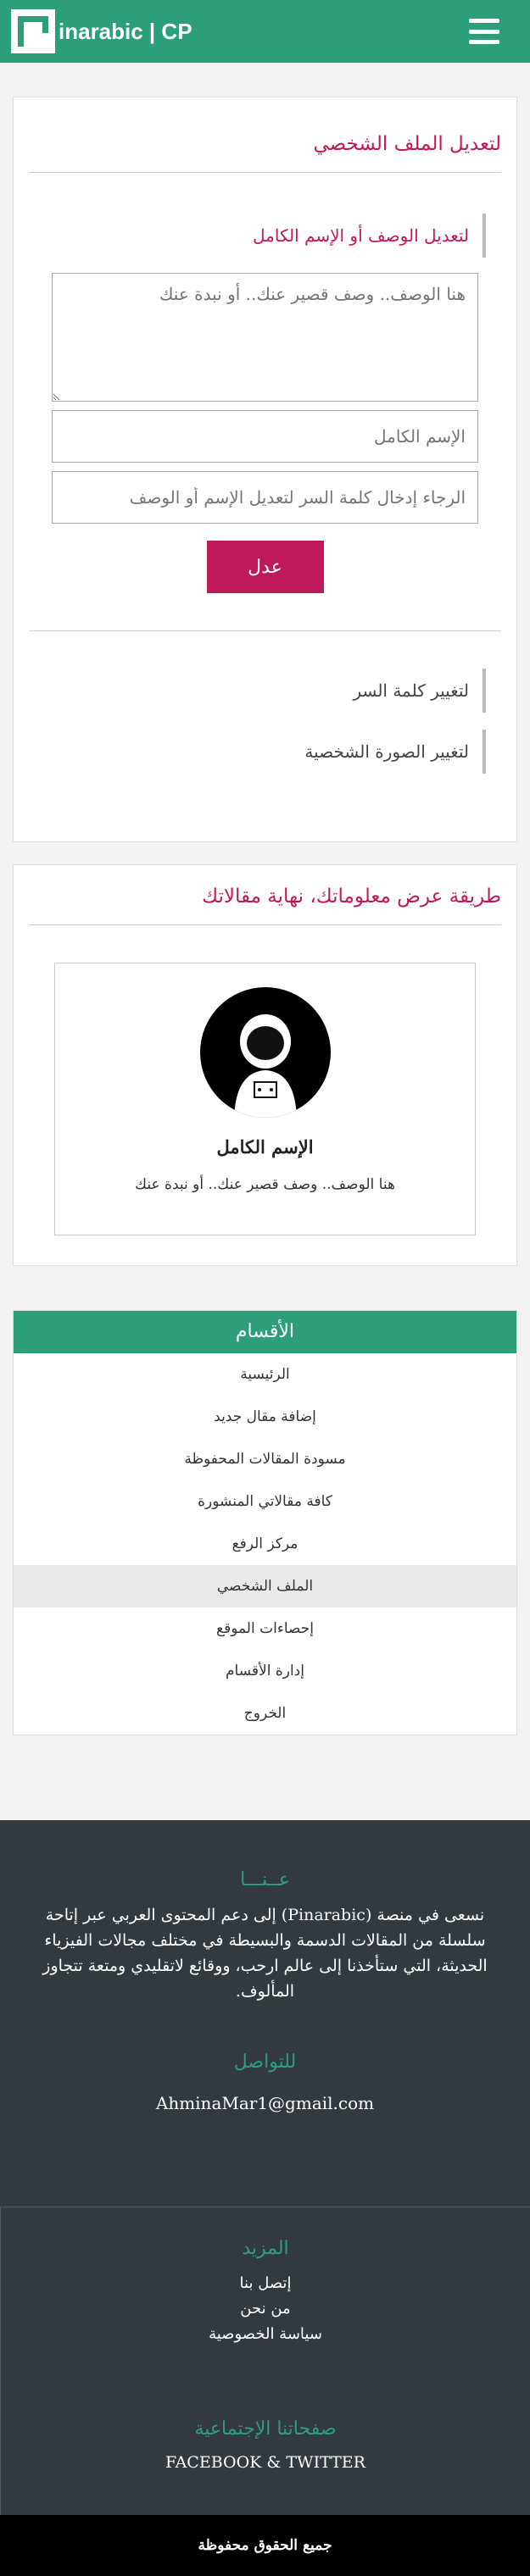 This screenshot has width=530, height=2576. Describe the element at coordinates (265, 498) in the screenshot. I see `password-input` at that location.